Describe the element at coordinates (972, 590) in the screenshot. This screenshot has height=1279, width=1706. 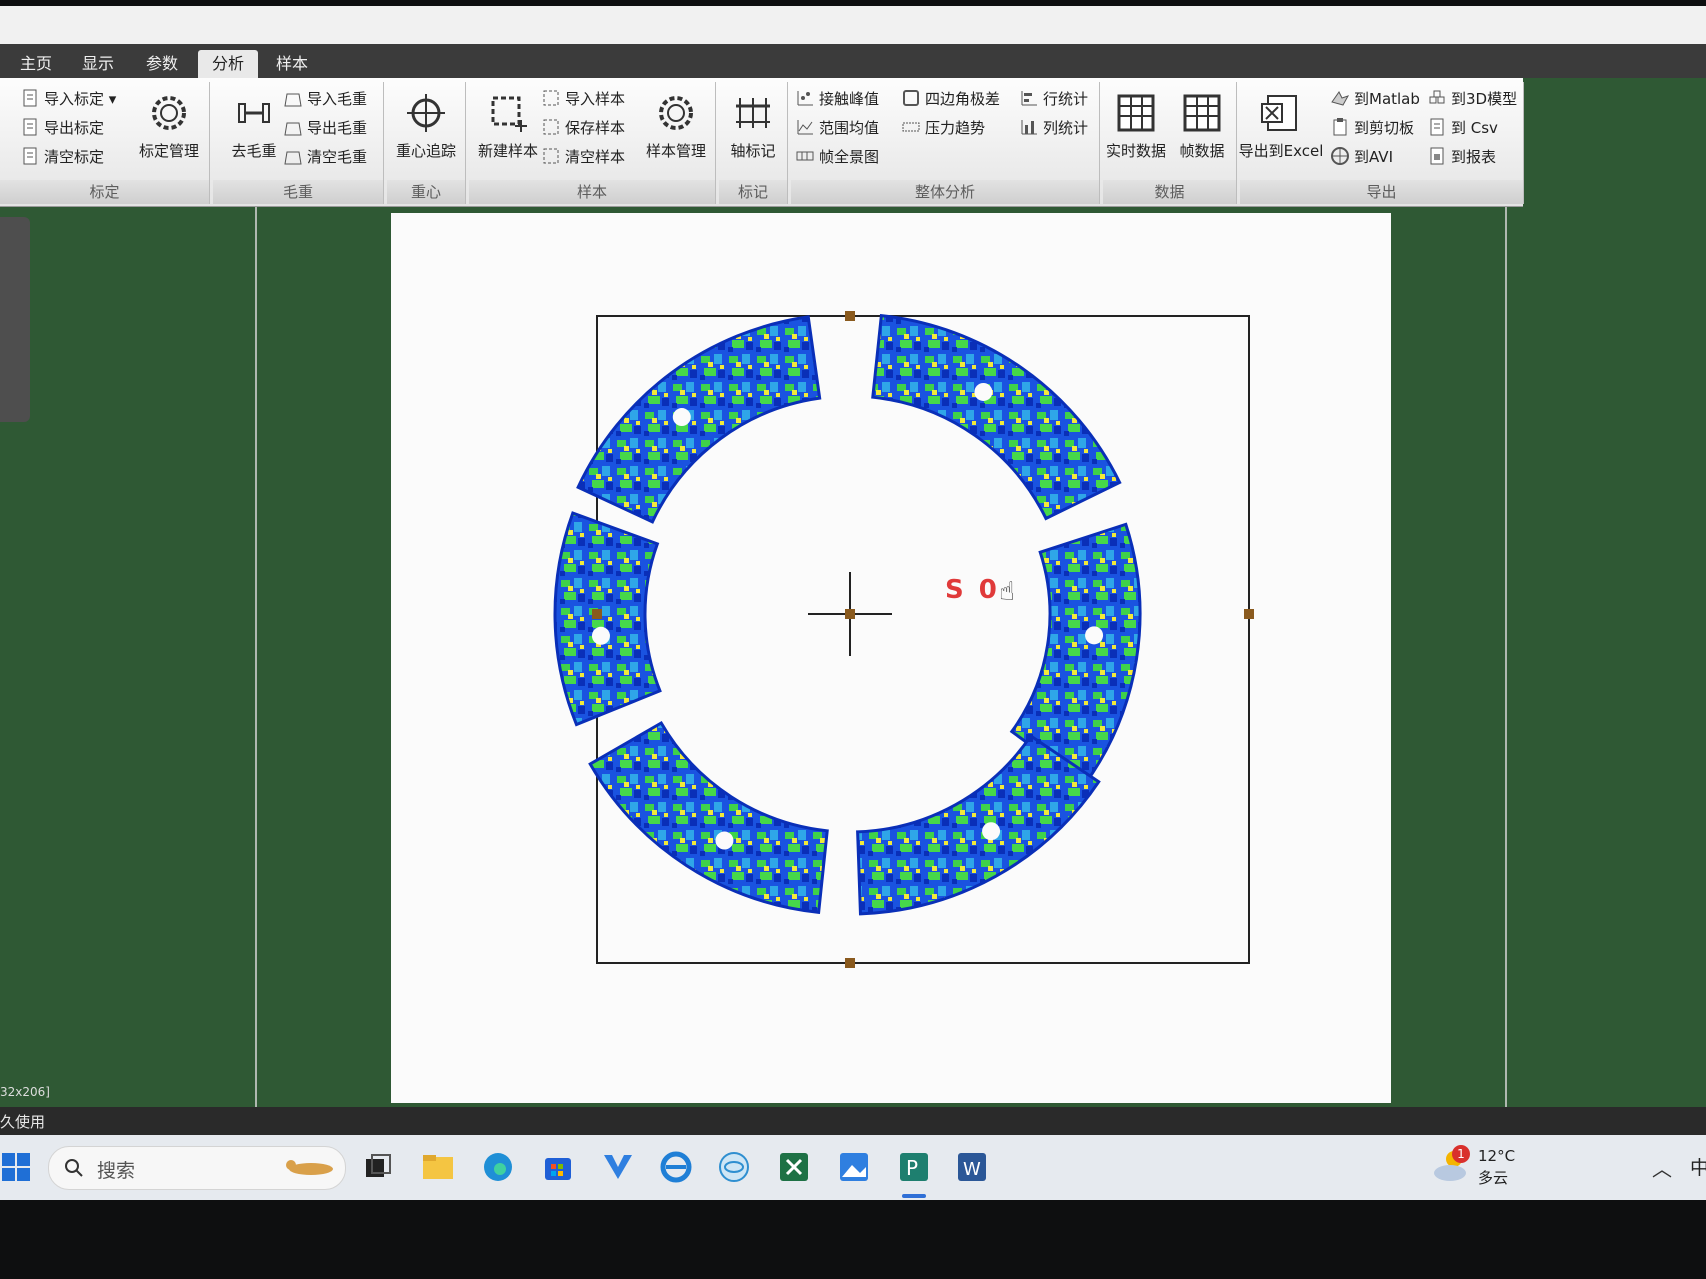
I see `center-marker-label: S 0` at that location.